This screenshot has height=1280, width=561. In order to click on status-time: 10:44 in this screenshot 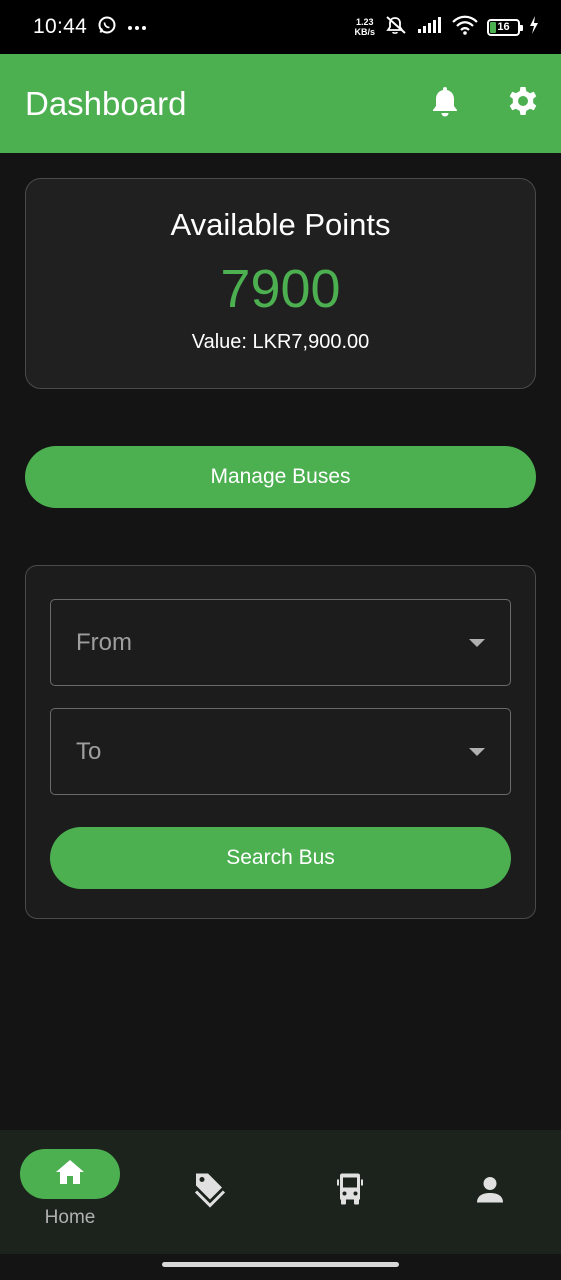, I will do `click(60, 26)`.